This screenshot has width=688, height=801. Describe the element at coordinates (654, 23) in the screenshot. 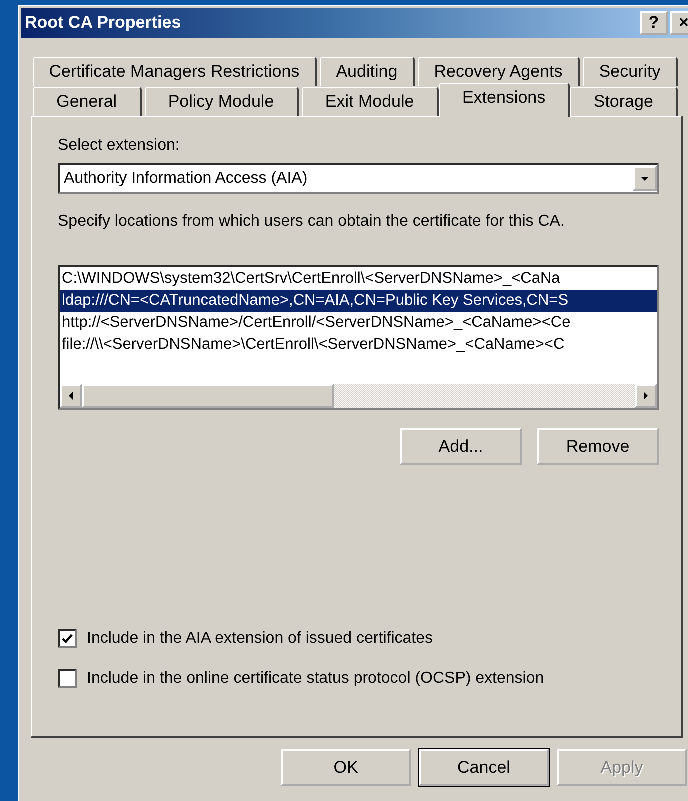

I see `help-button: ?` at that location.